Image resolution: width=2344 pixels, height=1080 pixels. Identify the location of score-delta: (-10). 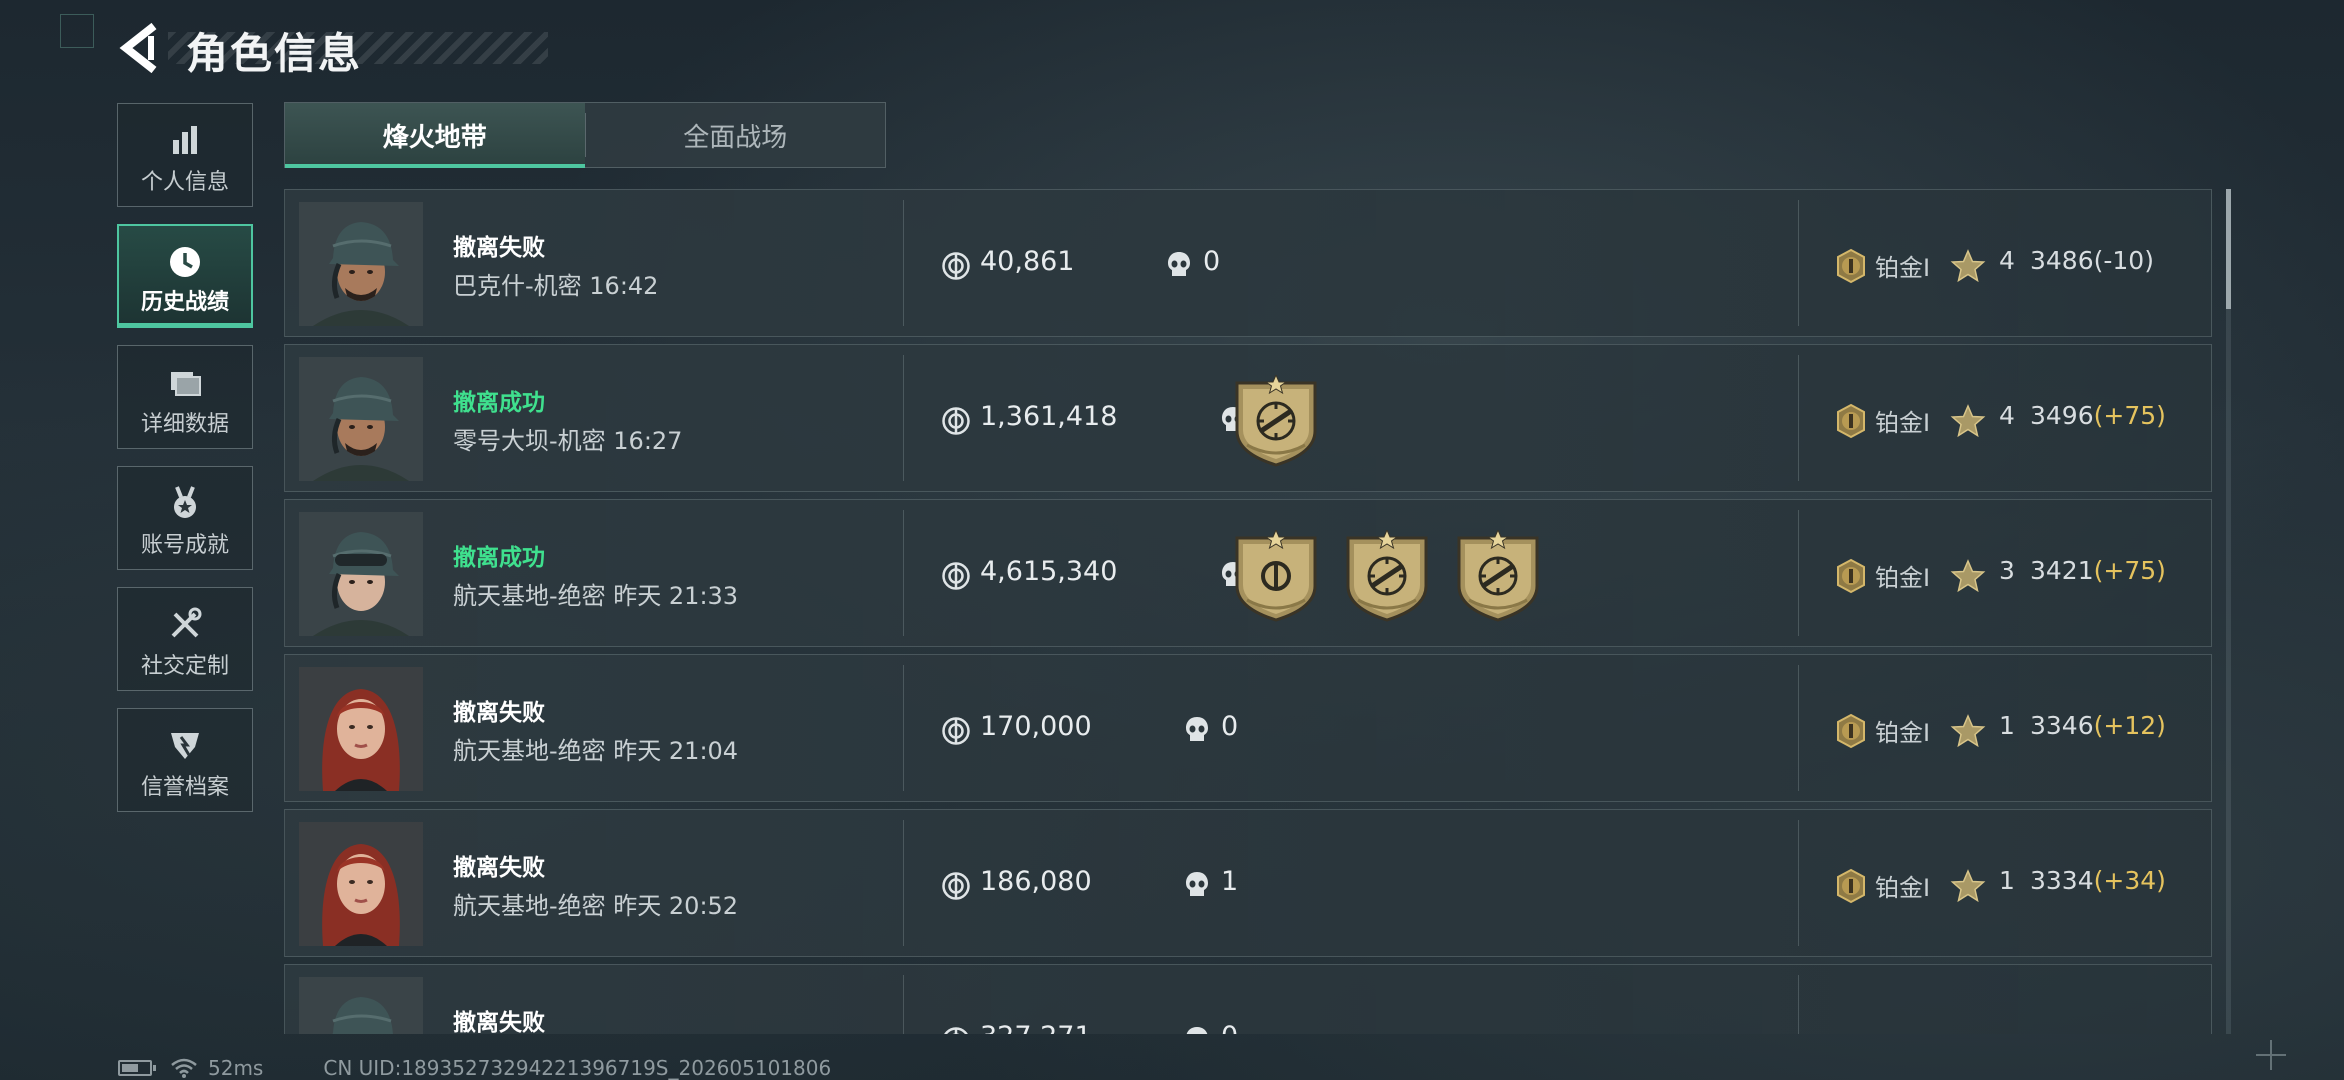
(2123, 260).